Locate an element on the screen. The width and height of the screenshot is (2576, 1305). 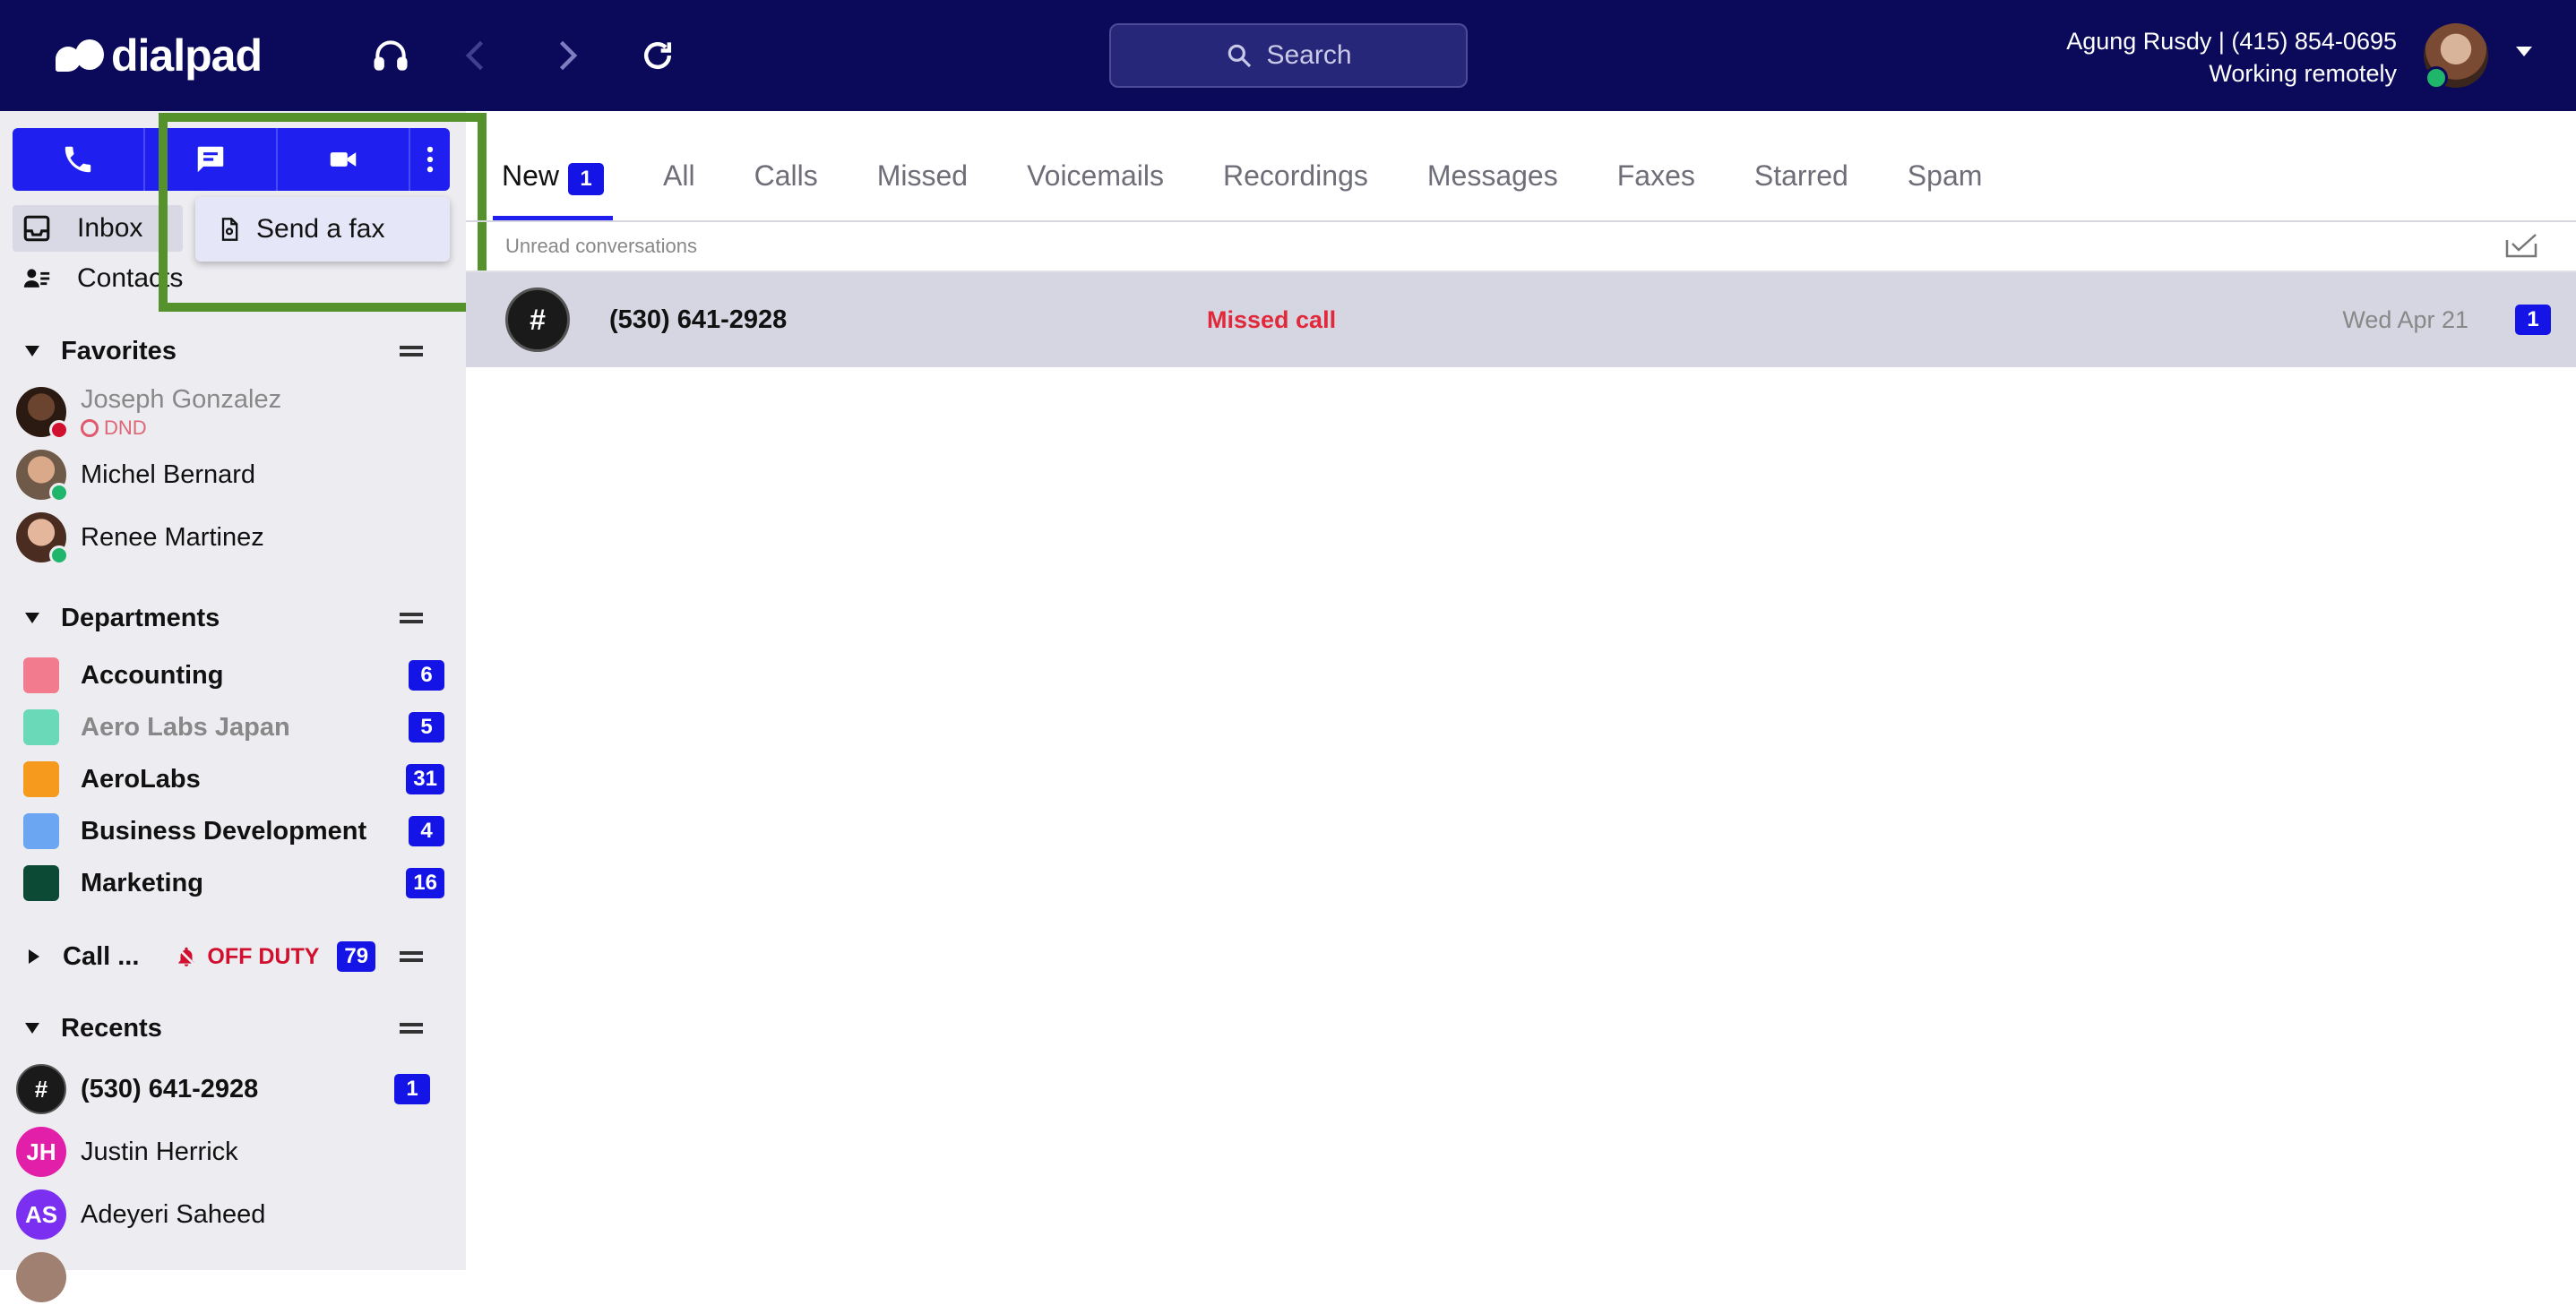
tab-new: New 1 is located at coordinates (553, 184).